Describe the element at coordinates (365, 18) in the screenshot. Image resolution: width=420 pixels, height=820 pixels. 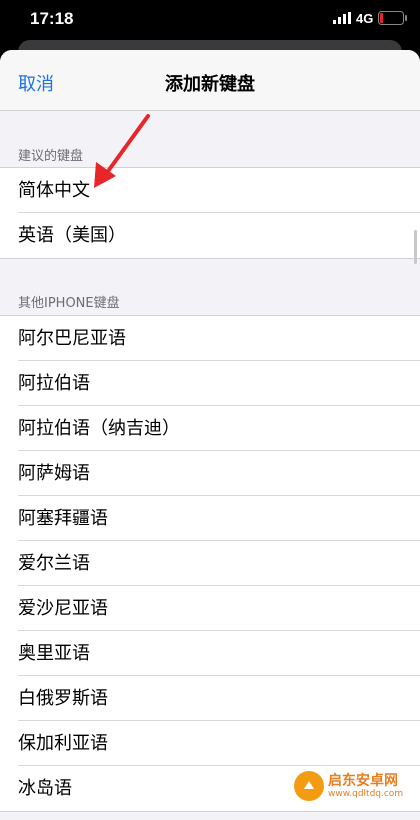
I see `network-label: 4G` at that location.